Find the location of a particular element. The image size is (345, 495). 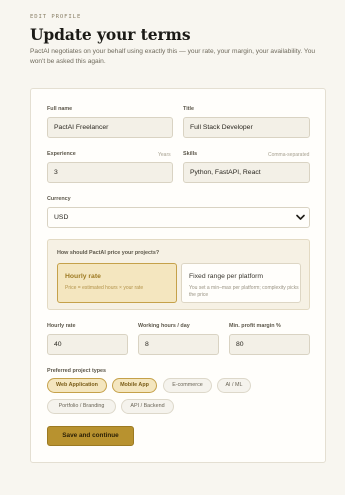

project-type-chip-web-application: Web Application is located at coordinates (77, 385).